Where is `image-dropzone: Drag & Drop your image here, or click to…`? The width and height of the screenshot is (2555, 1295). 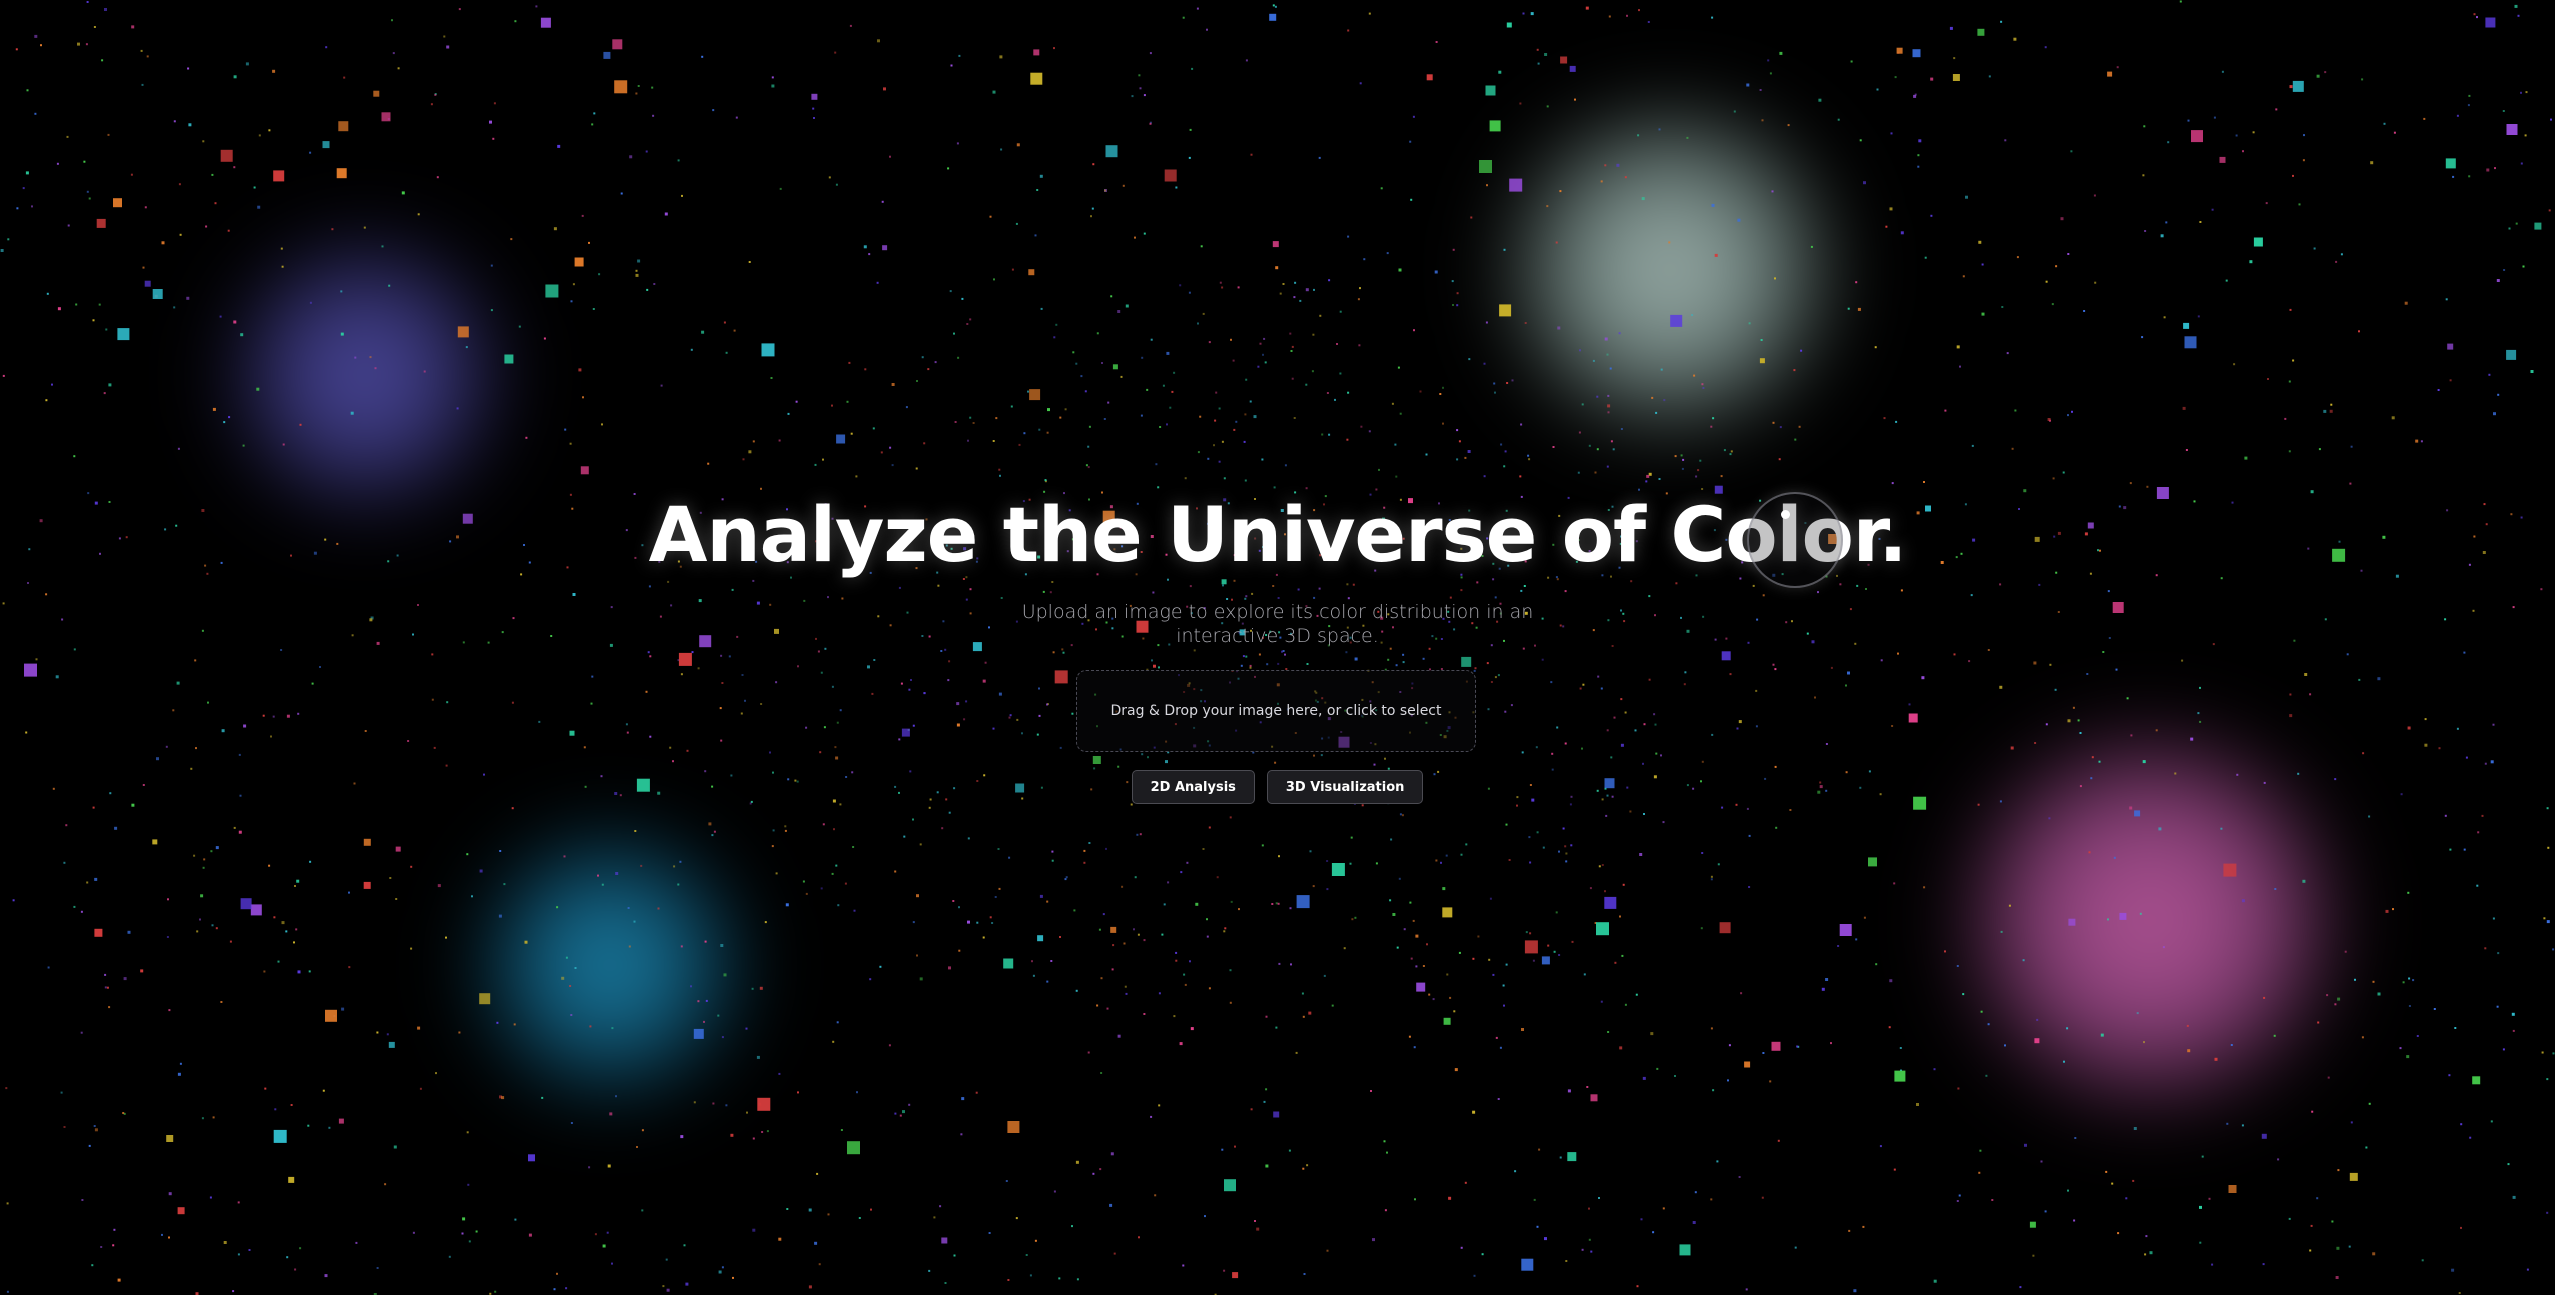 image-dropzone: Drag & Drop your image here, or click to… is located at coordinates (1276, 711).